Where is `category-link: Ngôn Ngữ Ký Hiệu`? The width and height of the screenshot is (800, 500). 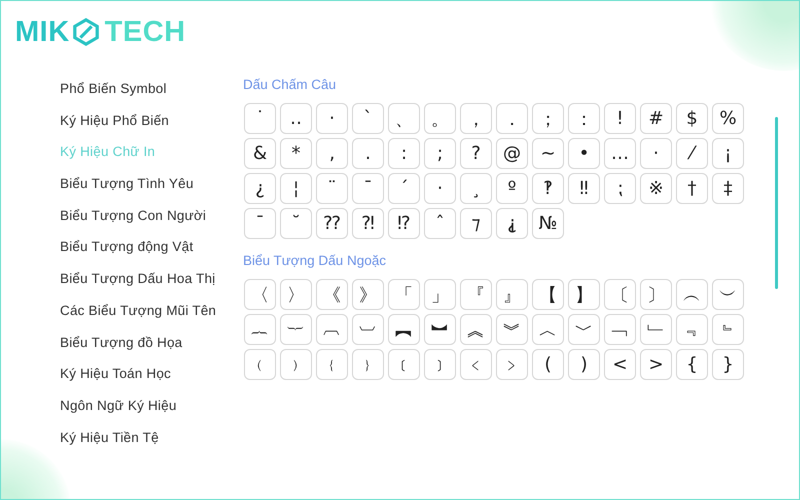
category-link: Ngôn Ngữ Ký Hiệu is located at coordinates (151, 406).